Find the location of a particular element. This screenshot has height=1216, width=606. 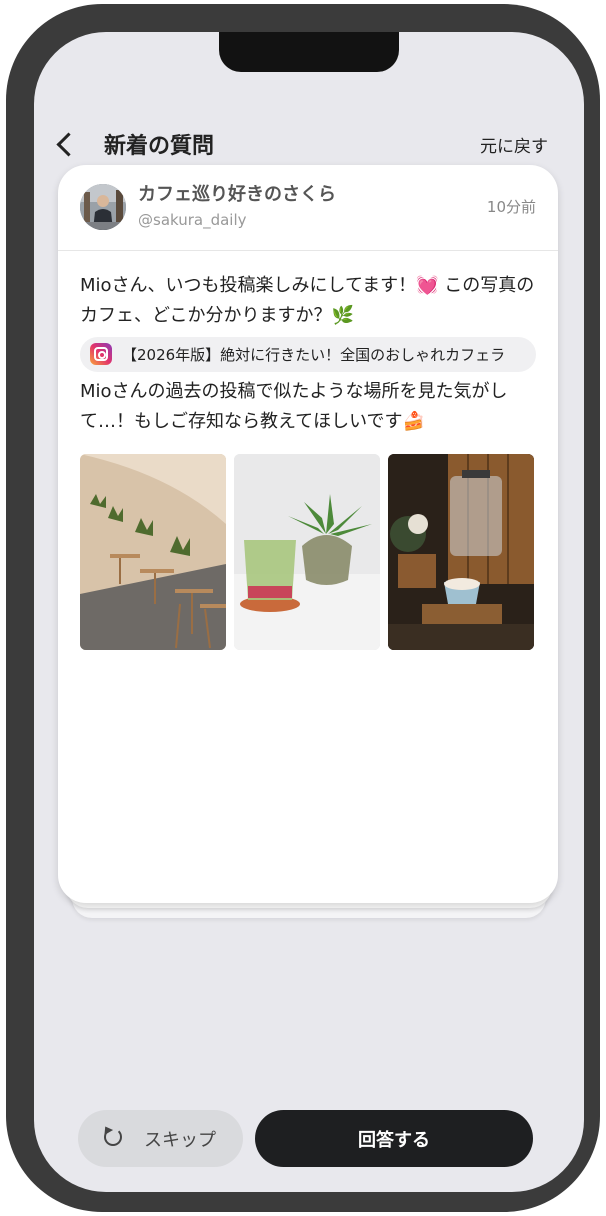

coffee-counter-photo is located at coordinates (461, 552).